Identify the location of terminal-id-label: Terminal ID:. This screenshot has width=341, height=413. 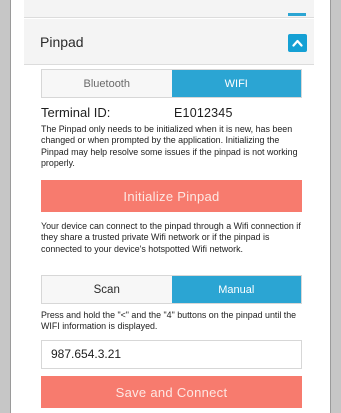
(76, 112).